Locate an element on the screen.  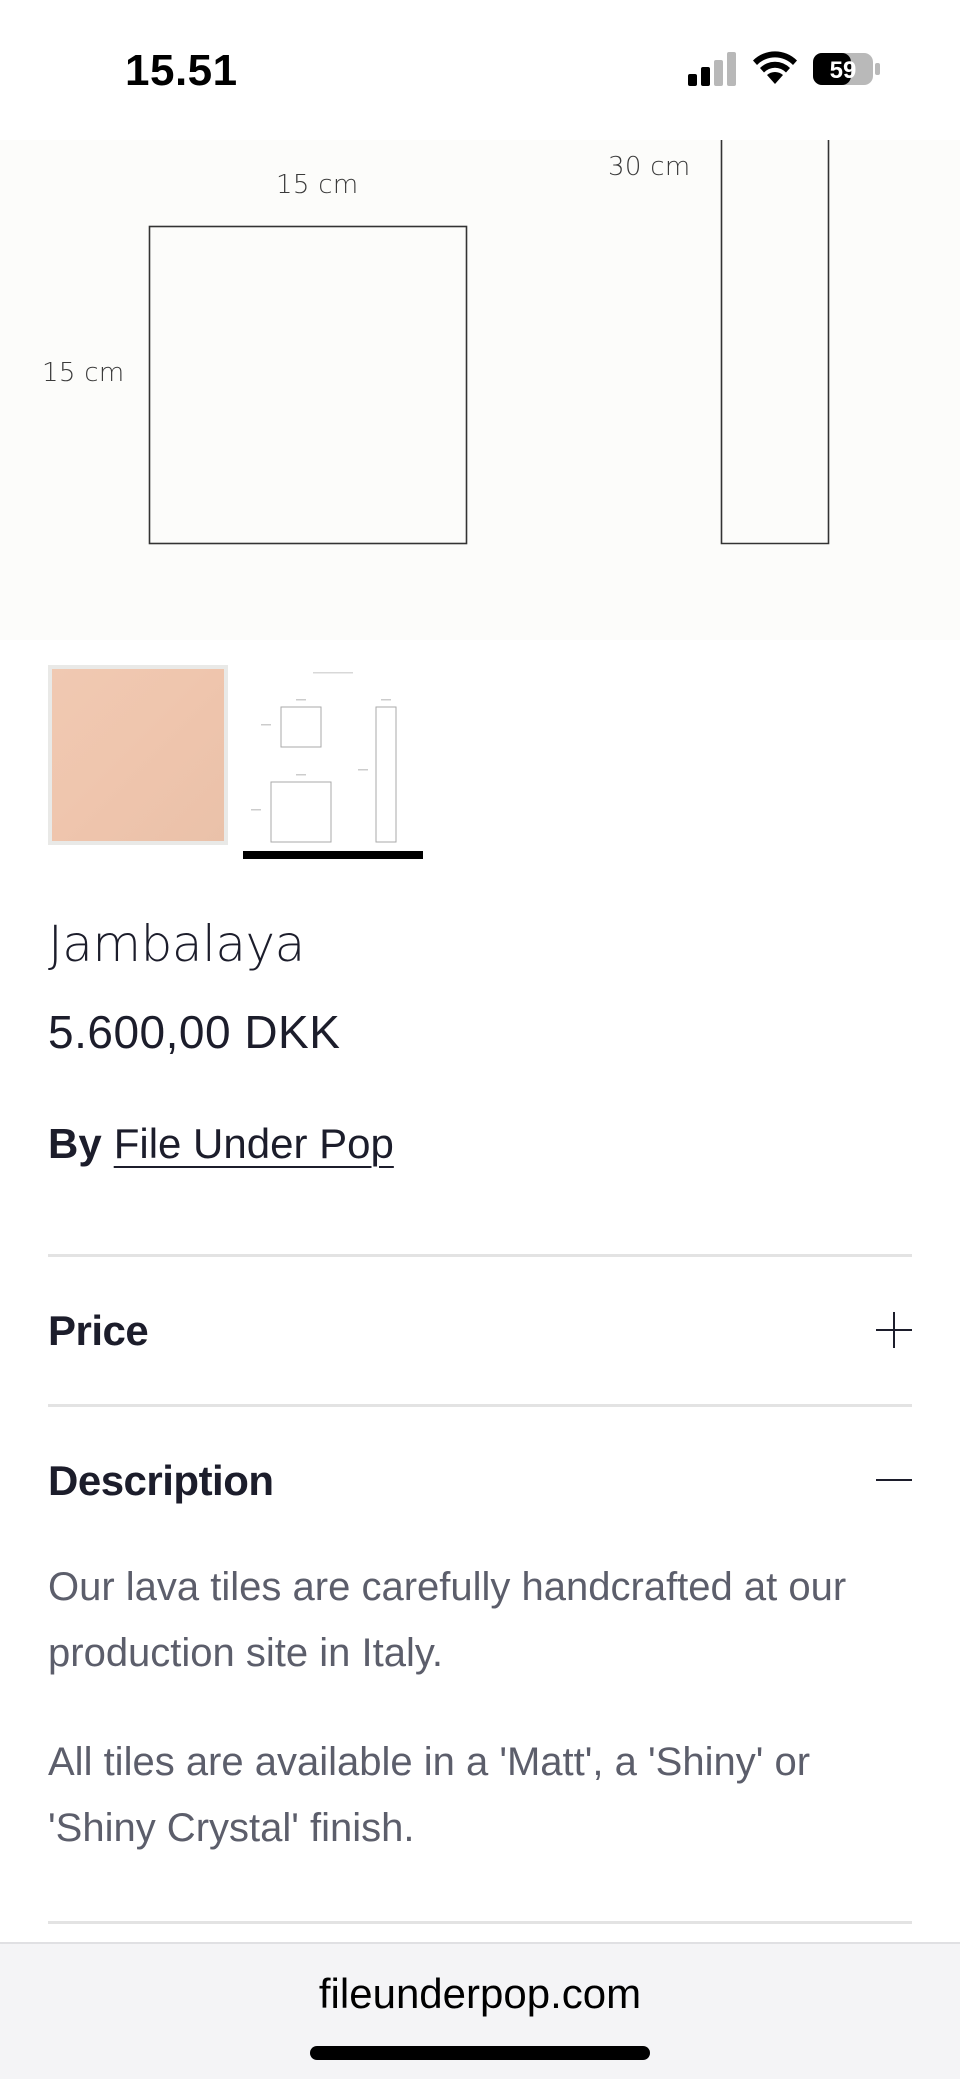
browser-address-bar: fileunderpop.com is located at coordinates (480, 2010).